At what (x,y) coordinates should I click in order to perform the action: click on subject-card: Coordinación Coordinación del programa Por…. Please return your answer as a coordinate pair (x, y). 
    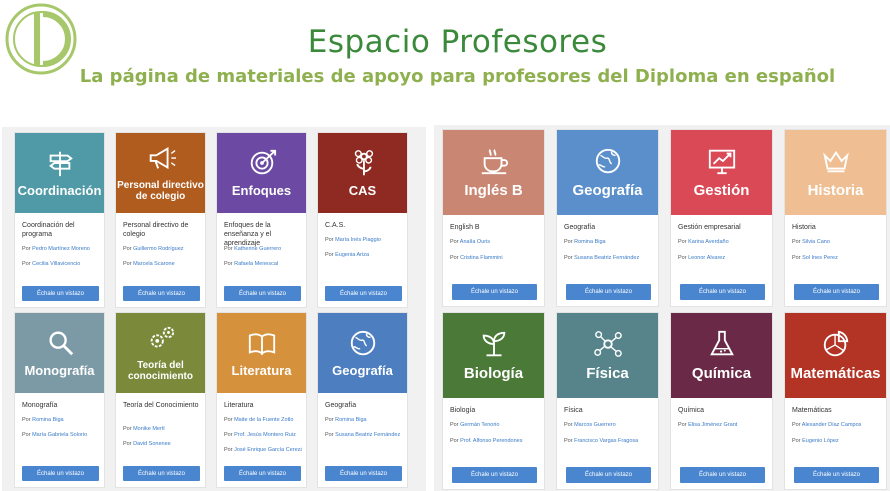
    Looking at the image, I should click on (59, 220).